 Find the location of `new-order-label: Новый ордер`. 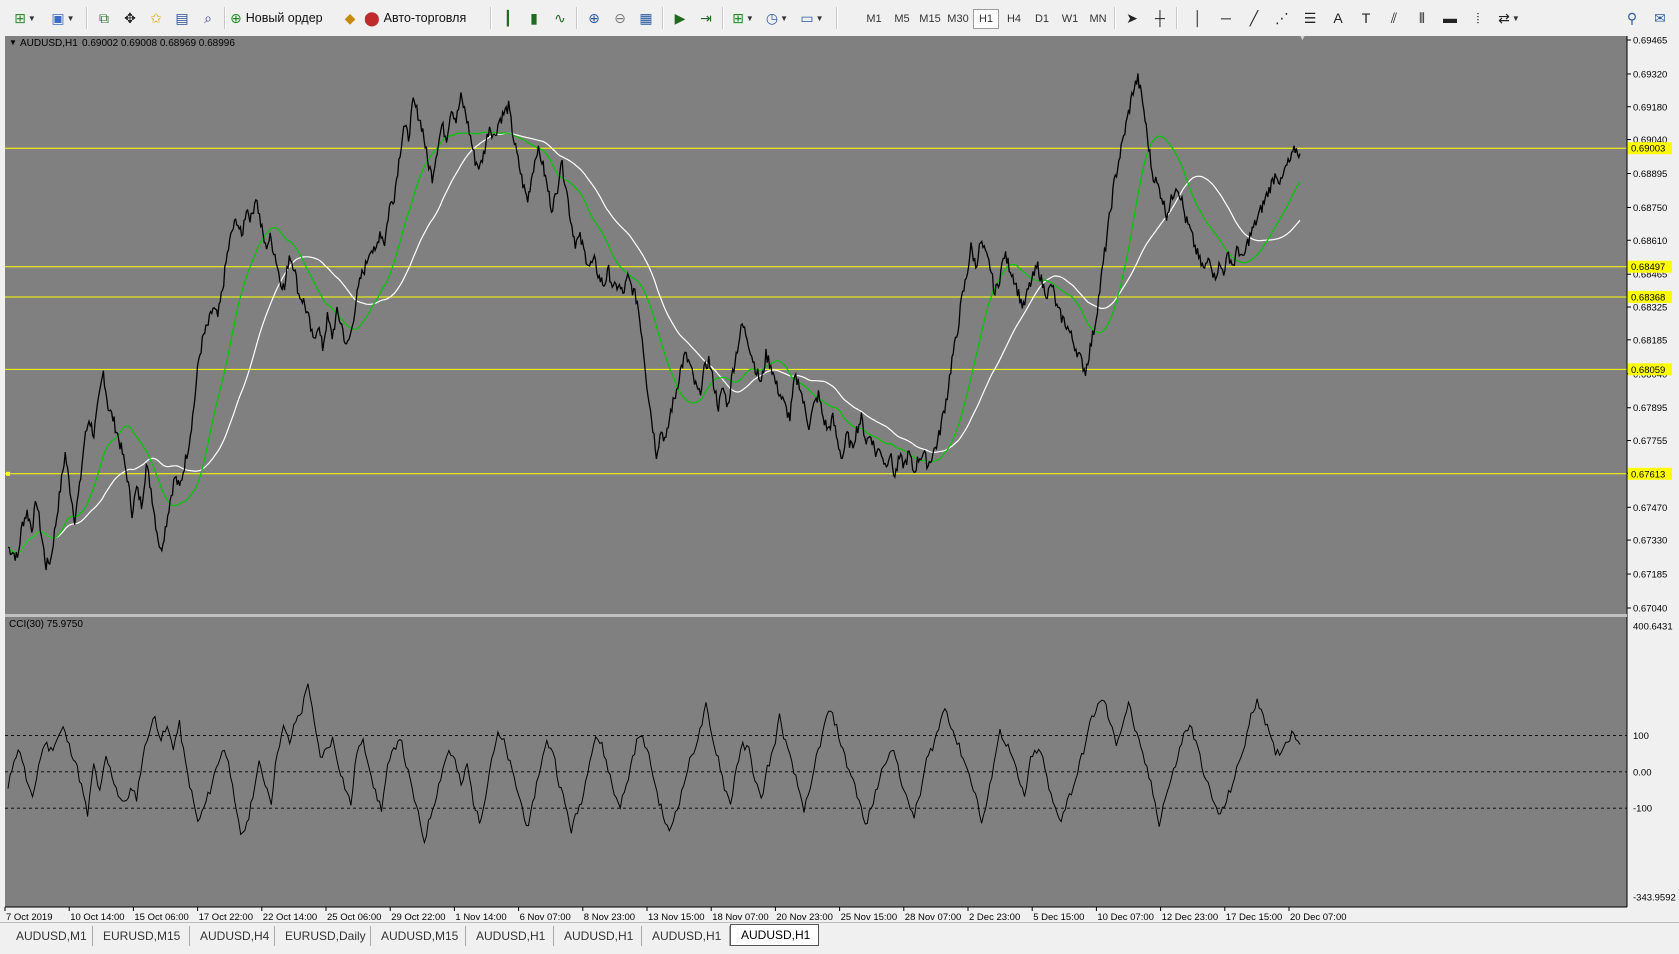

new-order-label: Новый ордер is located at coordinates (284, 18).